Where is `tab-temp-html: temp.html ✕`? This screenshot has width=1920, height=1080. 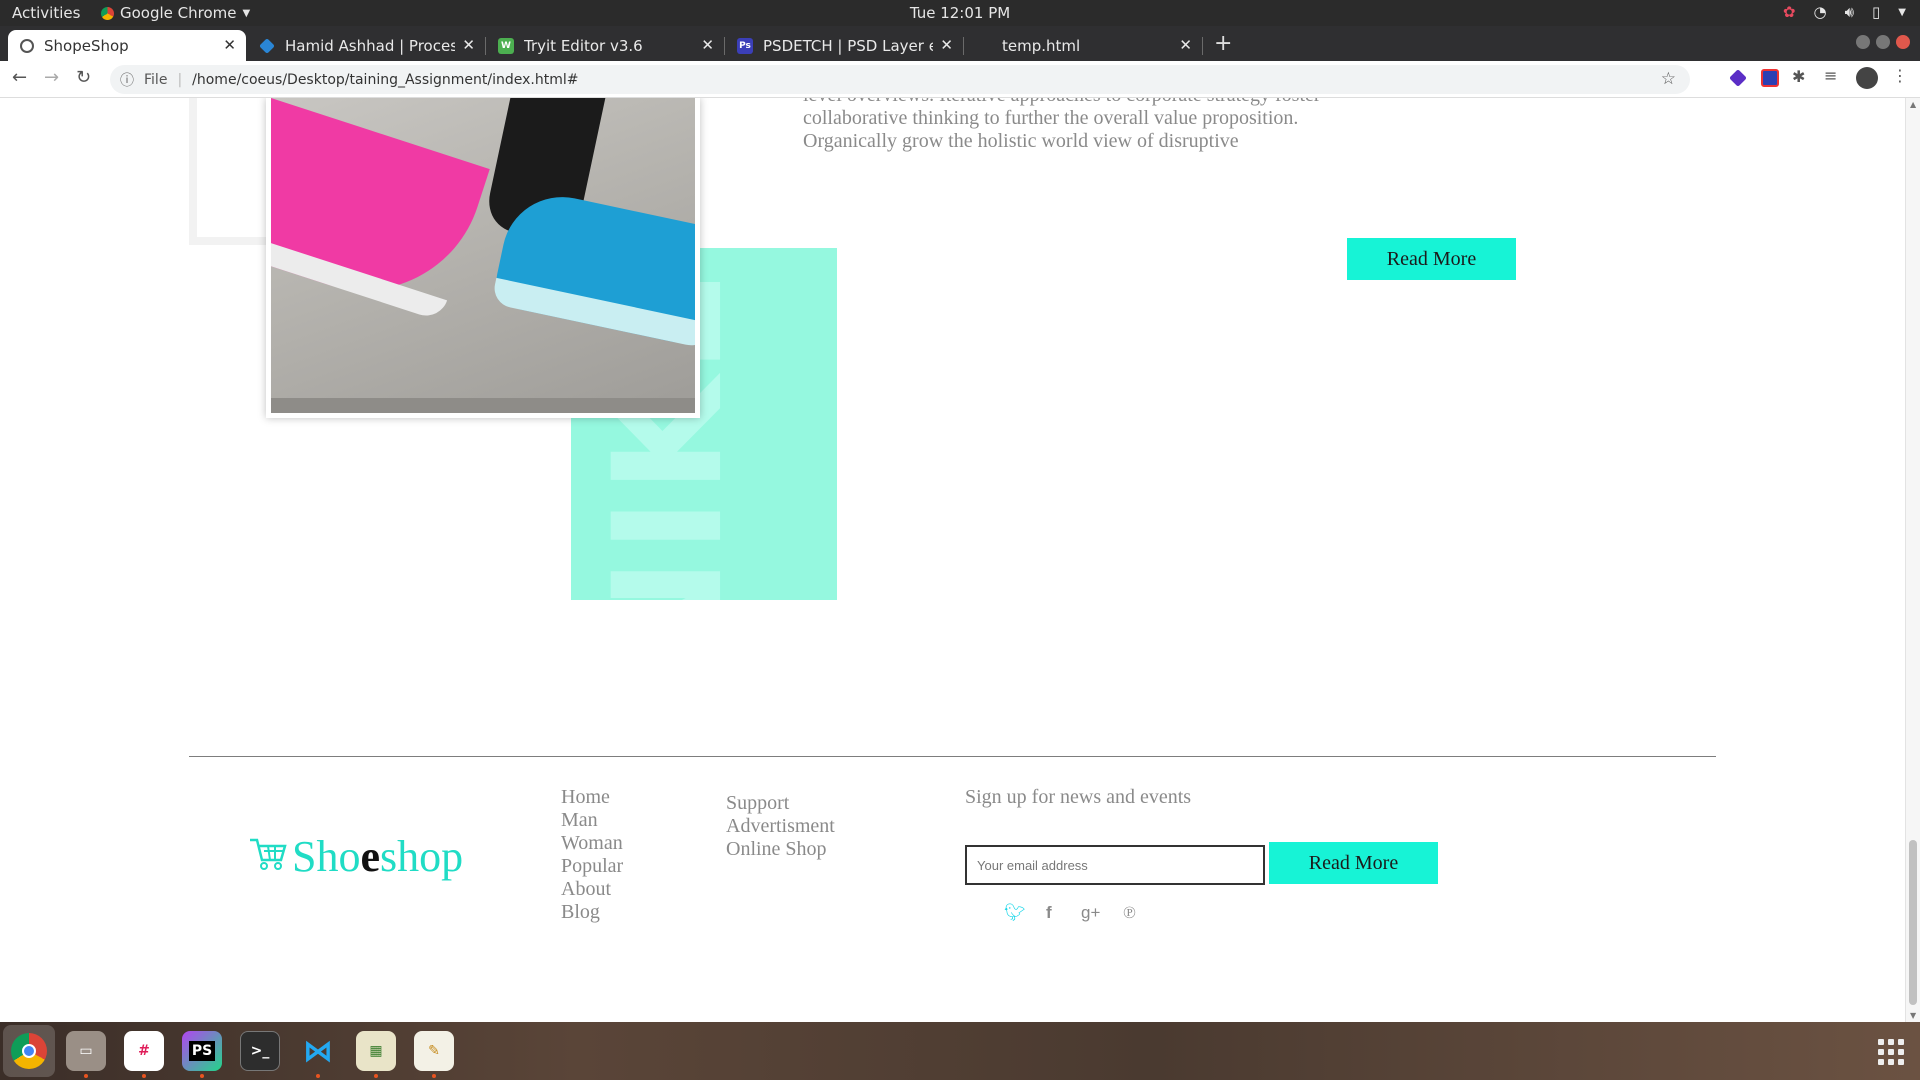
tab-temp-html: temp.html ✕ is located at coordinates (1083, 45).